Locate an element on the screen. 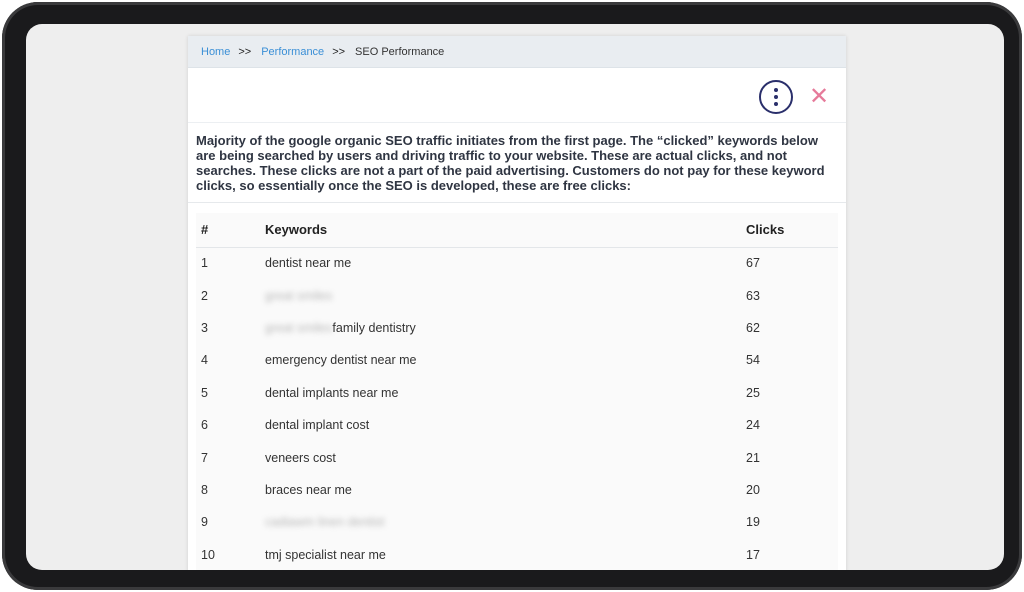 The height and width of the screenshot is (592, 1024). toolbar: ✕ is located at coordinates (517, 95).